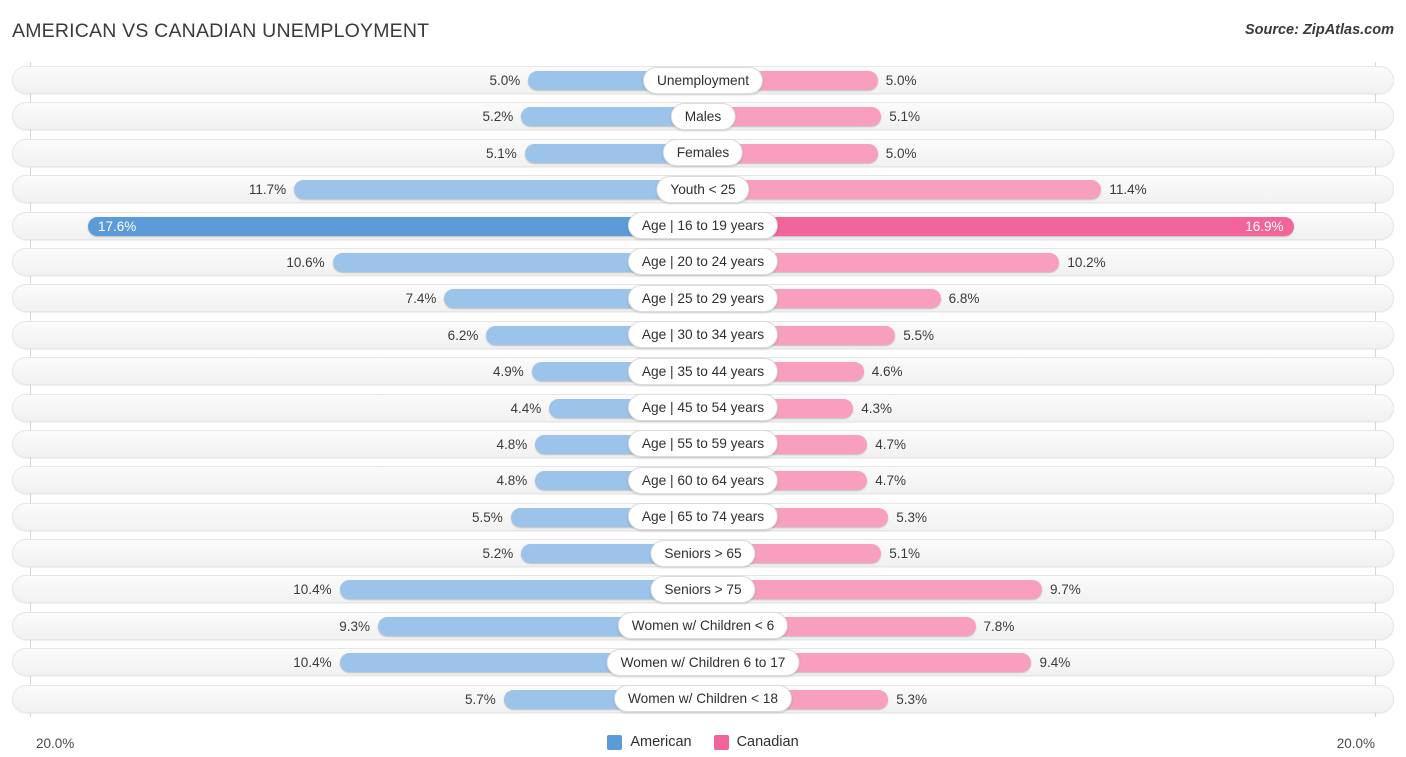  I want to click on value-label-canadian: 6.8%, so click(964, 299).